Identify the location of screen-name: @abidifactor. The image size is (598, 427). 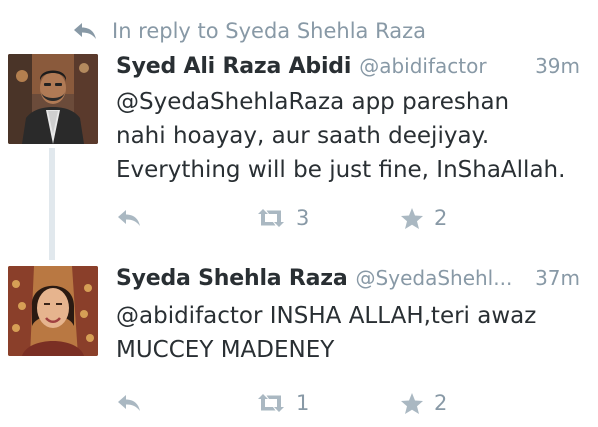
(443, 66).